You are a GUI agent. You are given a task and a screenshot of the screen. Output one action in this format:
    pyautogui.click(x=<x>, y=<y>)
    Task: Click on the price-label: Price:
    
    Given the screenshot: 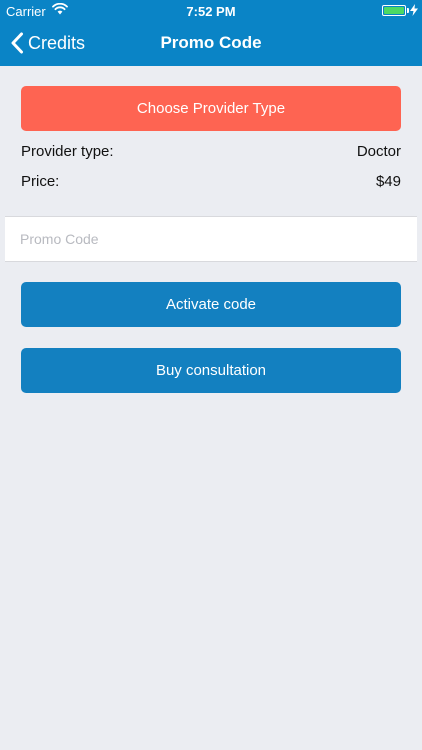 What is the action you would take?
    pyautogui.click(x=40, y=181)
    